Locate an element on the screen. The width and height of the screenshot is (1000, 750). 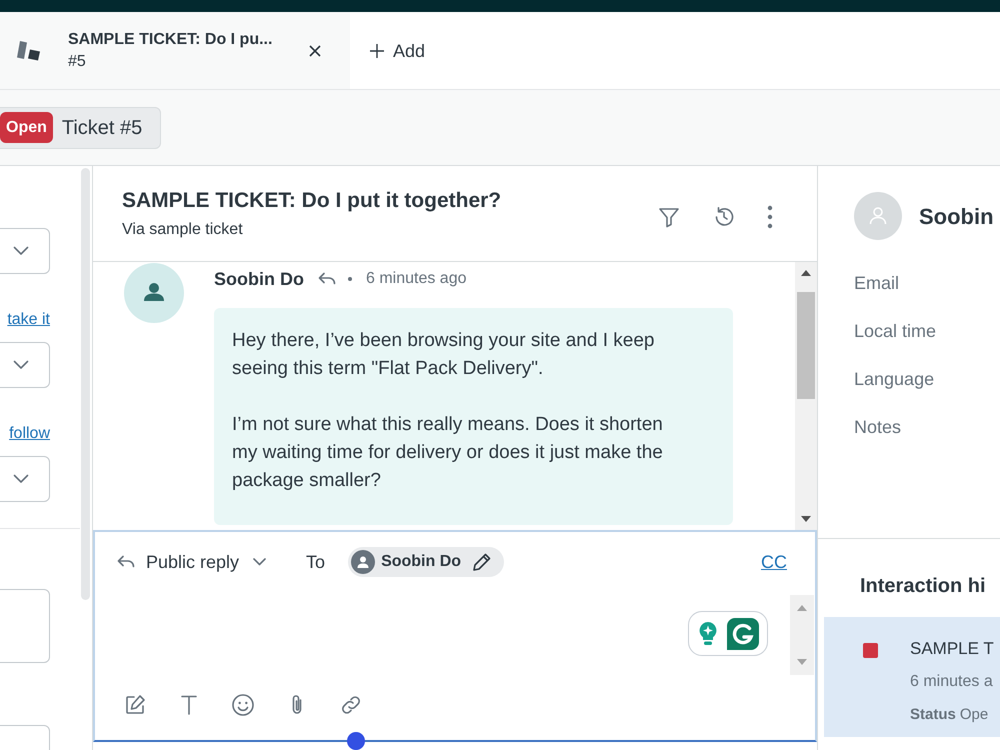
status-value: Ope is located at coordinates (974, 715).